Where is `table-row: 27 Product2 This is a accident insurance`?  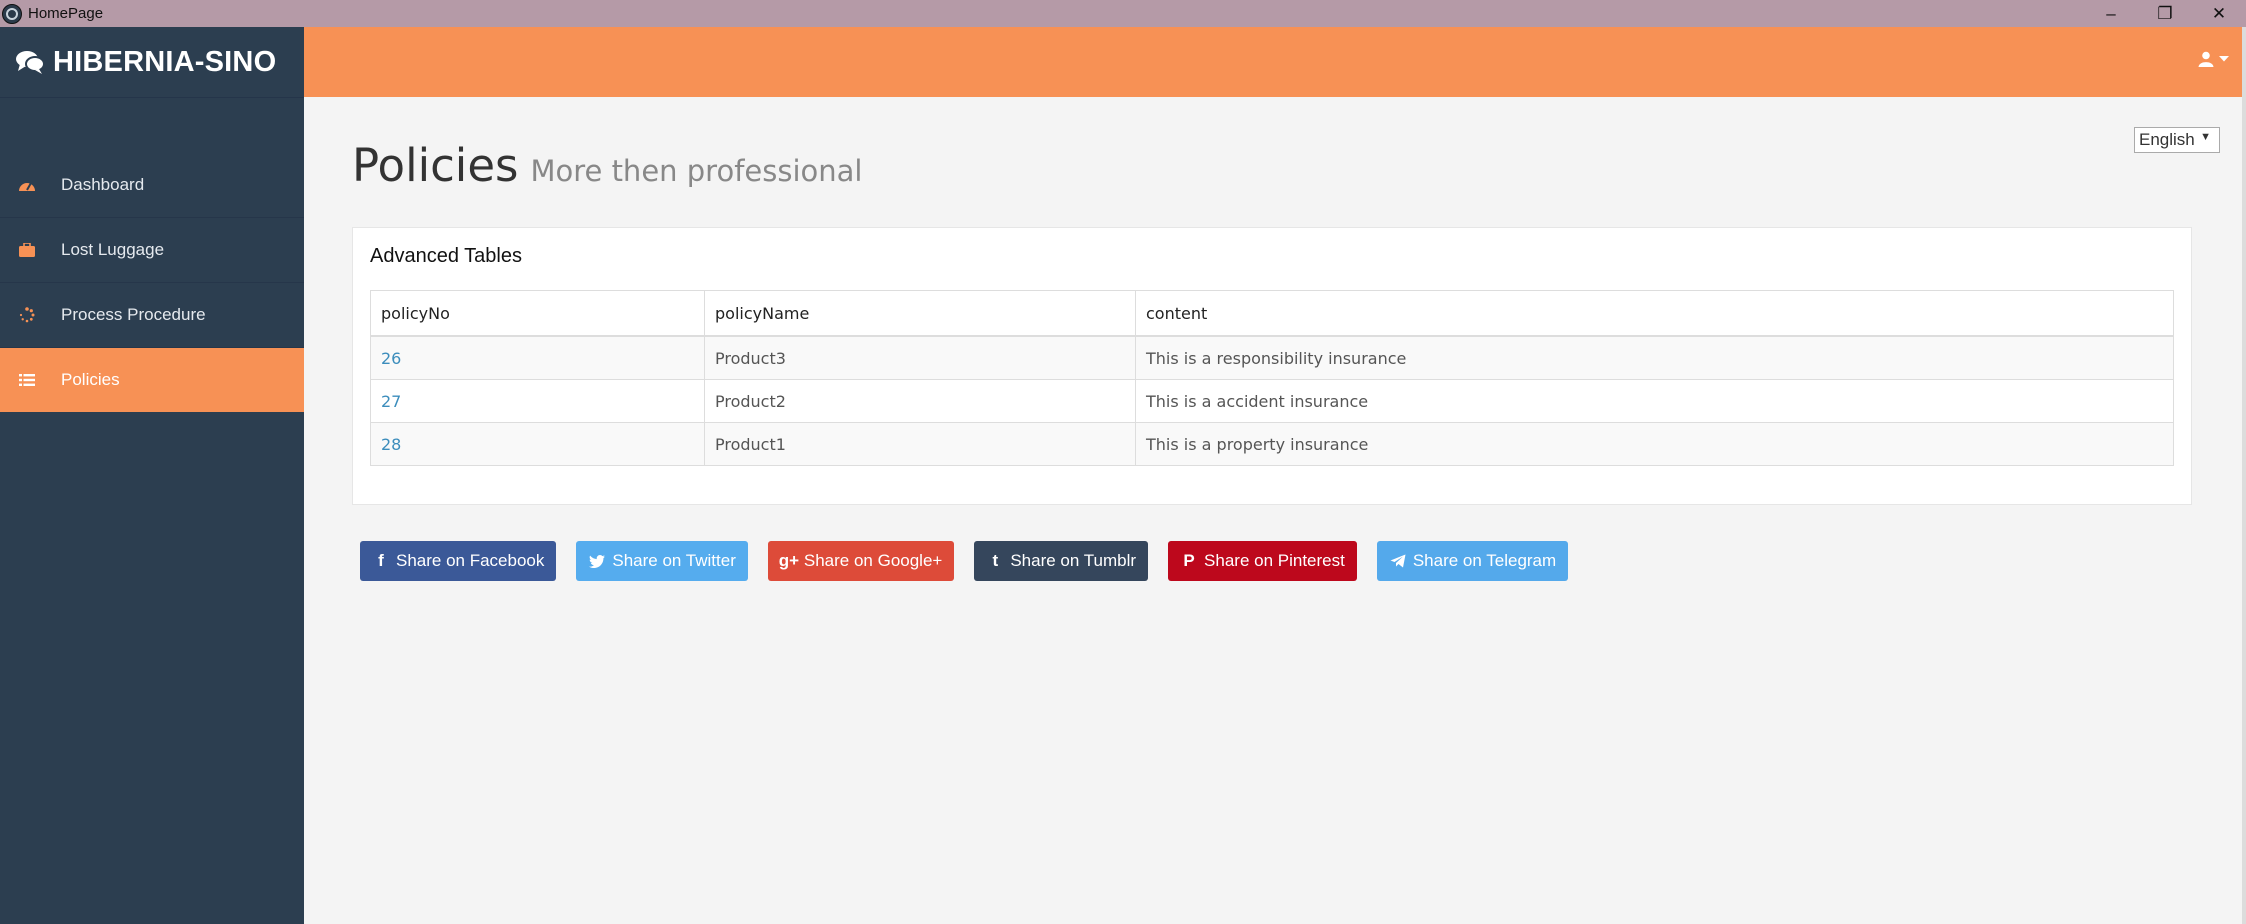 table-row: 27 Product2 This is a accident insurance is located at coordinates (1272, 401).